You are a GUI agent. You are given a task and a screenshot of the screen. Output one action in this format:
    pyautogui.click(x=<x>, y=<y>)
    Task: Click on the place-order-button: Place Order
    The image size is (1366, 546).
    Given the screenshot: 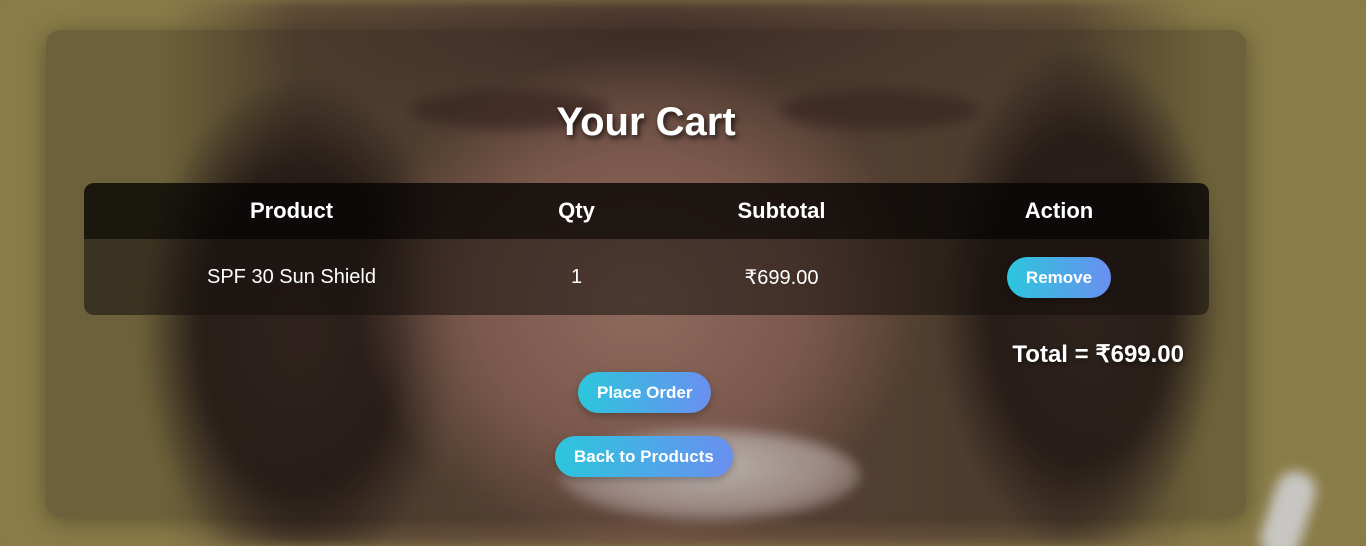 What is the action you would take?
    pyautogui.click(x=645, y=392)
    